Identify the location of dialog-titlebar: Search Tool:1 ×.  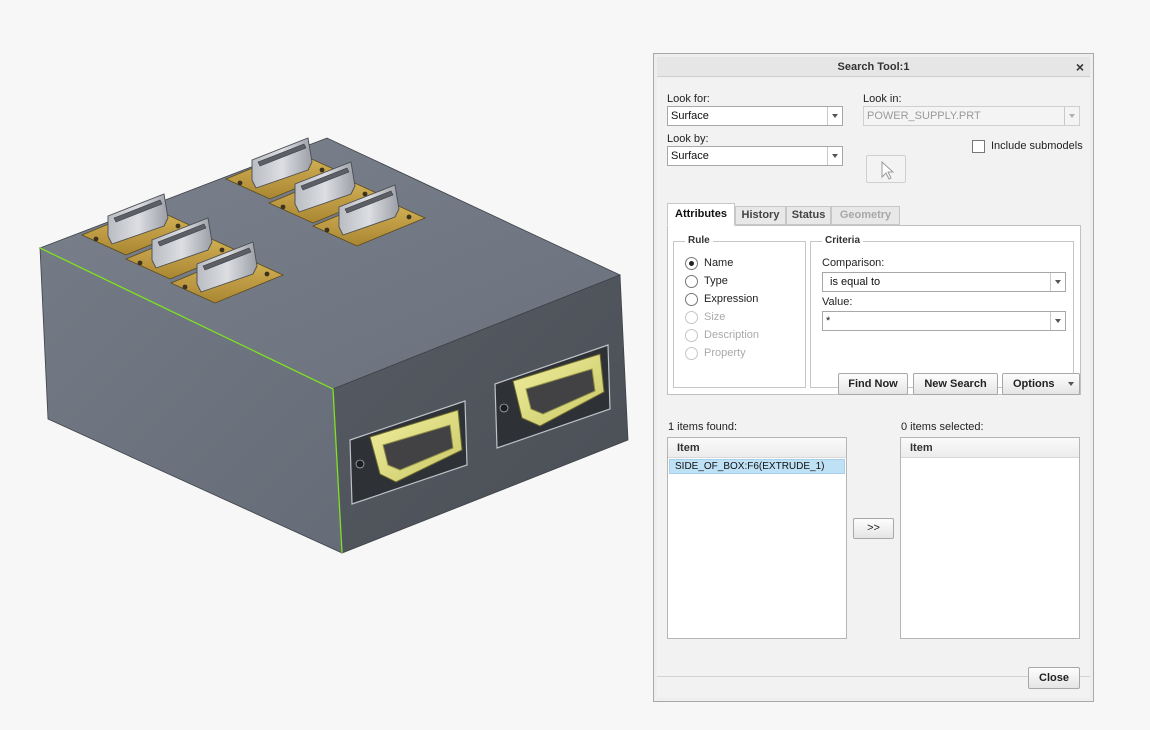
(873, 67).